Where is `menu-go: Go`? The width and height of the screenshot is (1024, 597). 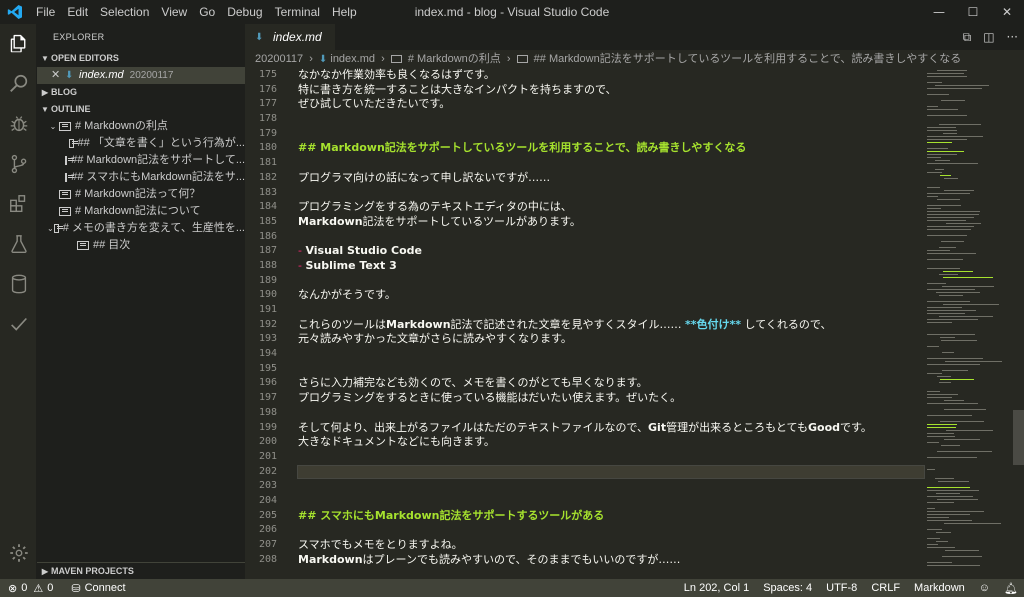
menu-go: Go is located at coordinates (207, 12).